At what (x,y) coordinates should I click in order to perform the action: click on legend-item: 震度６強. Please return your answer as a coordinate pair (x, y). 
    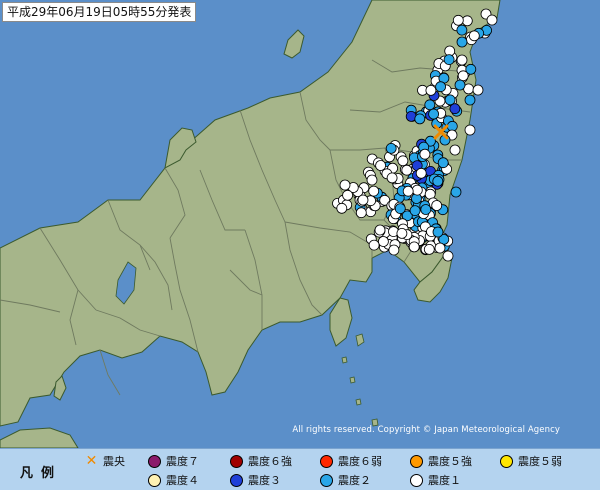
    Looking at the image, I should click on (261, 461).